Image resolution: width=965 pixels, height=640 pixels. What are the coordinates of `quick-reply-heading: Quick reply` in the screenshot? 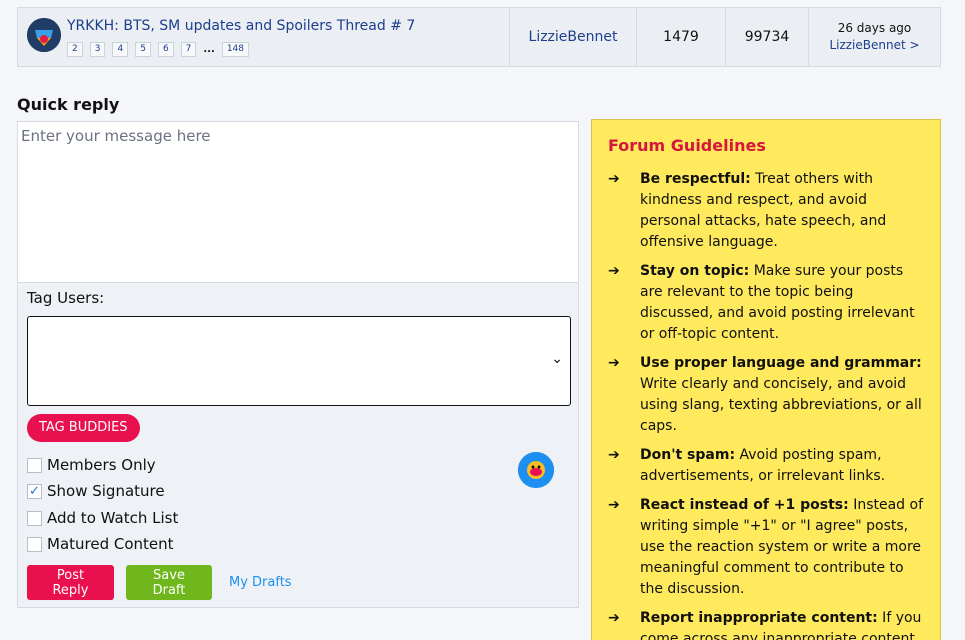 It's located at (68, 104).